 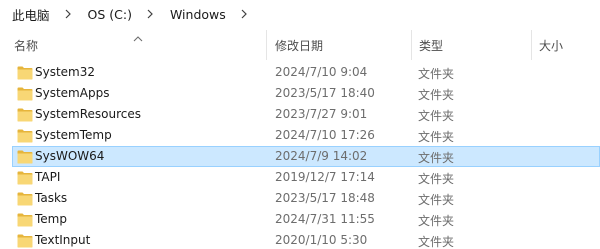 I want to click on file-row: Temp 2024/7/31 11:55 文件夹, so click(x=306, y=219).